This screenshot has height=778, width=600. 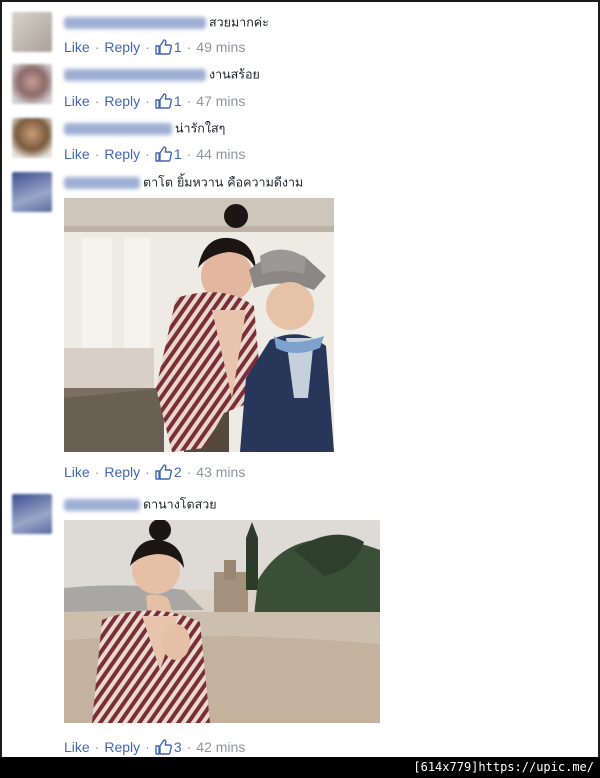 What do you see at coordinates (220, 101) in the screenshot?
I see `timestamp: 47 mins` at bounding box center [220, 101].